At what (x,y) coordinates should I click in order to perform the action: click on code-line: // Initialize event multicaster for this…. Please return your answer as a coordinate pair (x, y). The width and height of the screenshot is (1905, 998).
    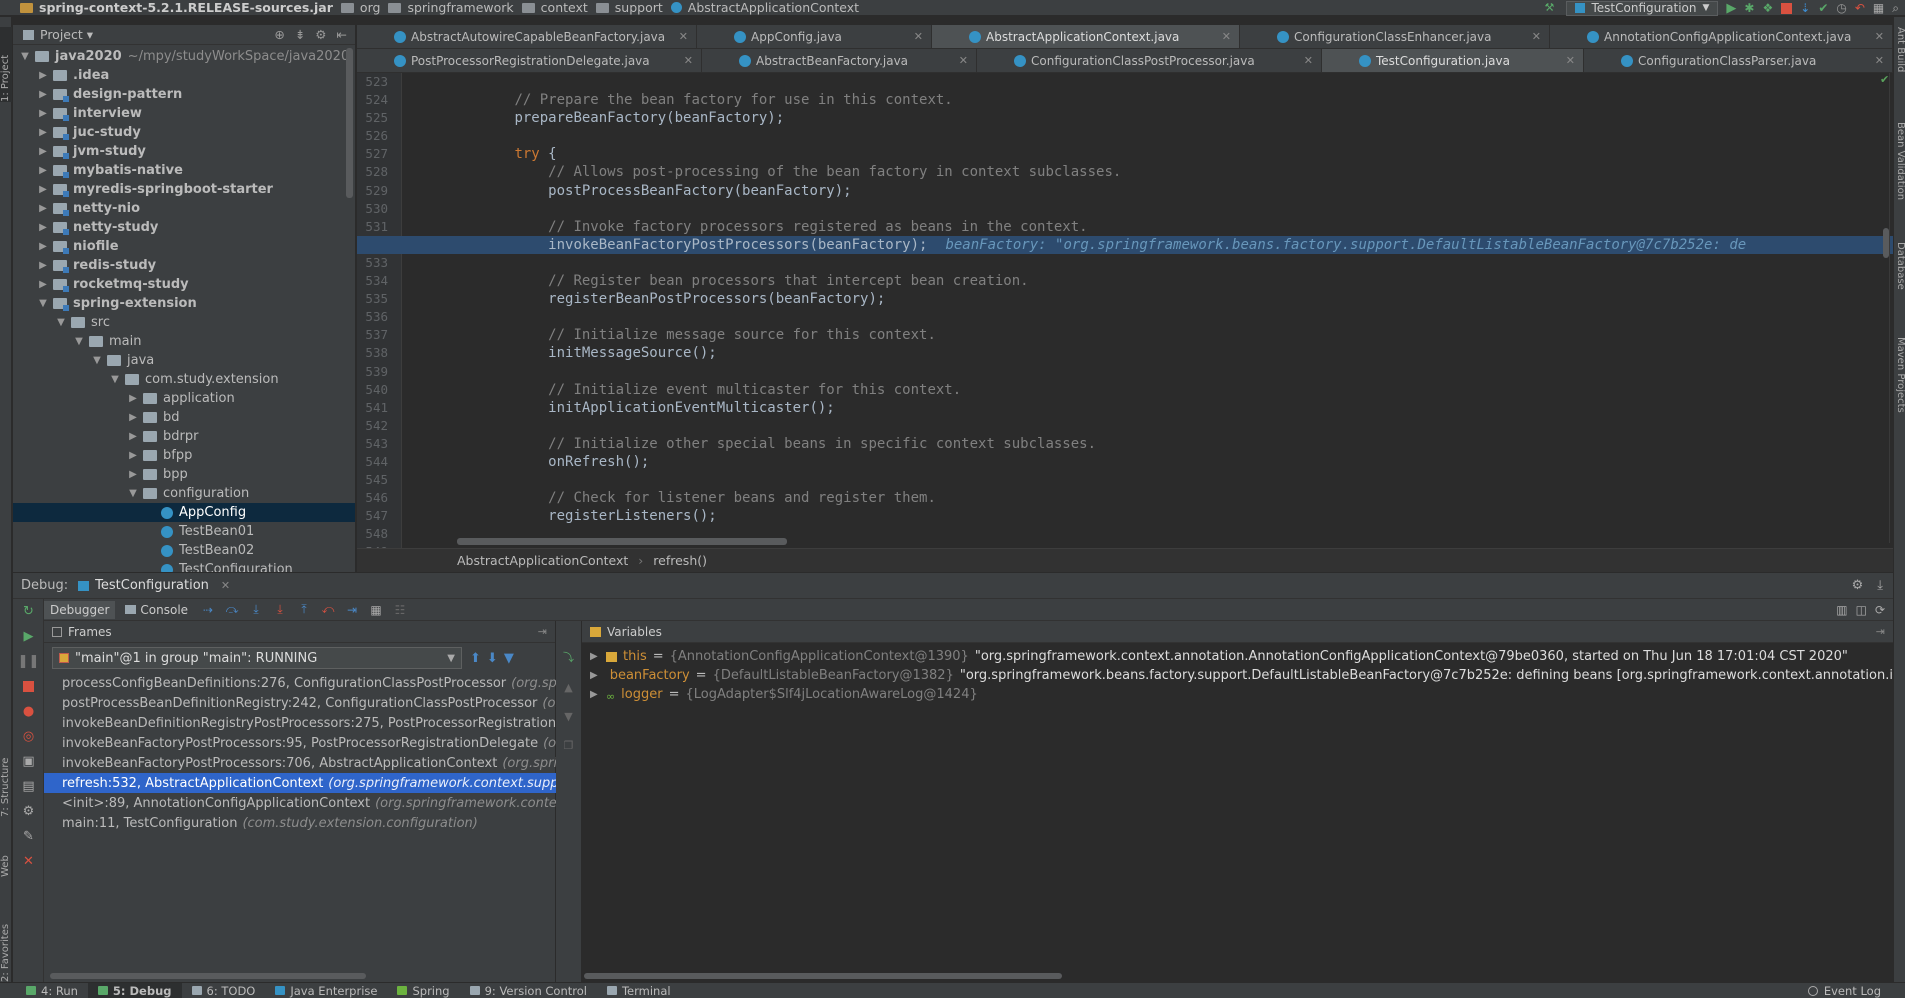
    Looking at the image, I should click on (1170, 390).